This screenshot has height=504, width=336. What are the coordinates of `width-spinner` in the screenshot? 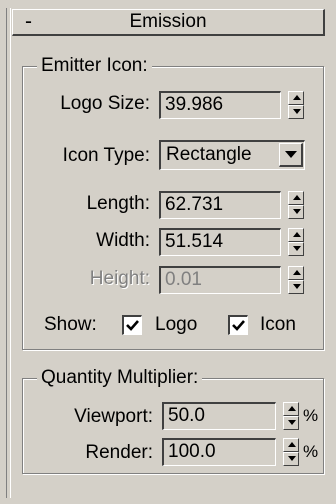 It's located at (296, 242).